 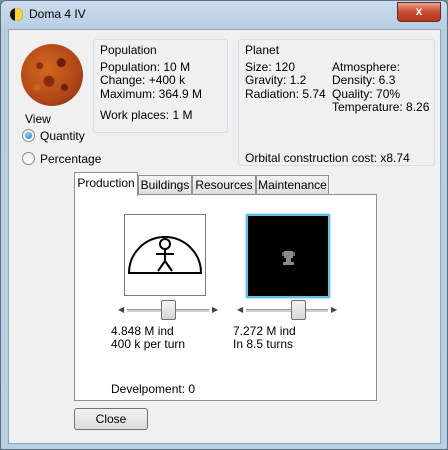 What do you see at coordinates (263, 344) in the screenshot?
I see `right-production-rate: In 8.5 turns` at bounding box center [263, 344].